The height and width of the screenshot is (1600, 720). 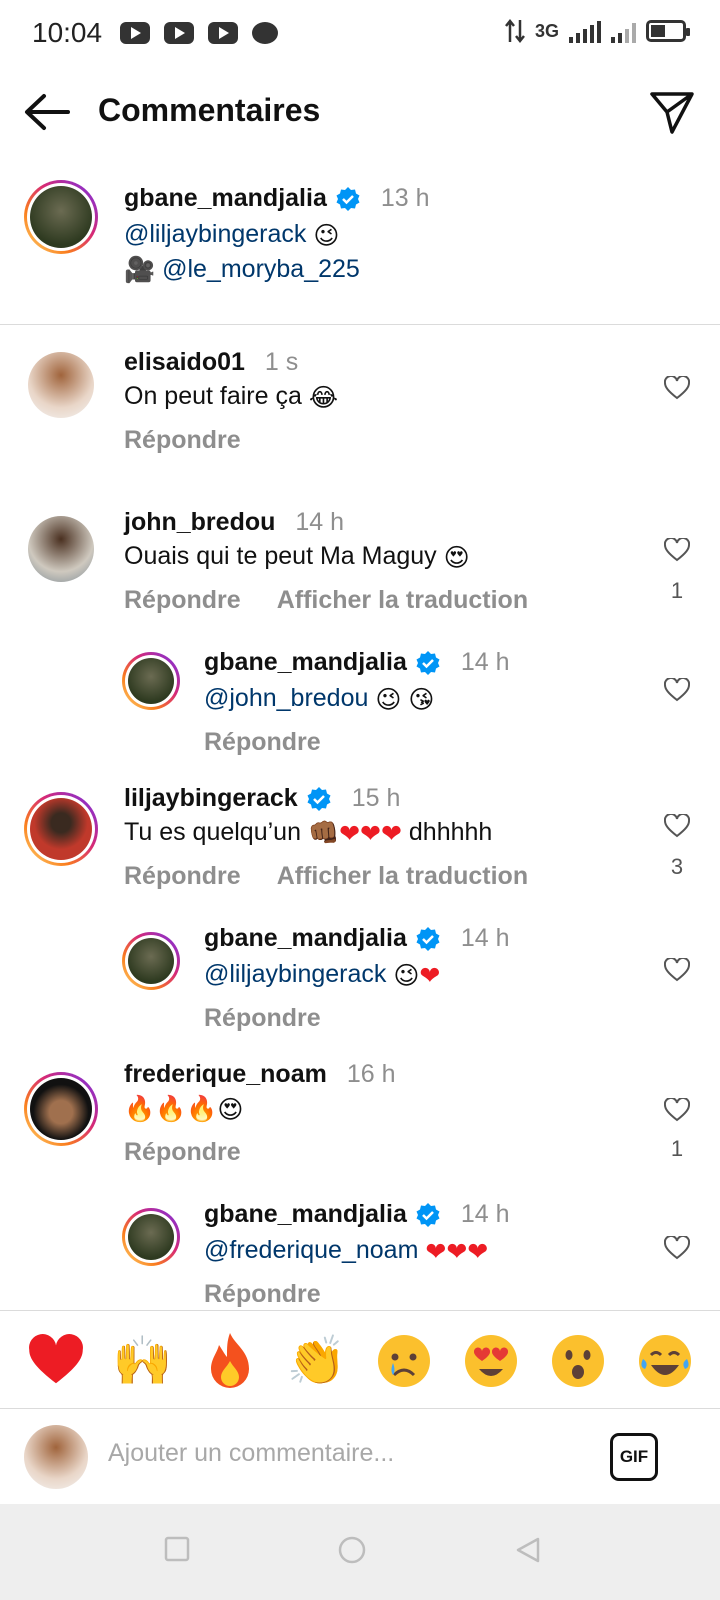 I want to click on face-blowing-kiss-emoji: 😘, so click(x=421, y=699).